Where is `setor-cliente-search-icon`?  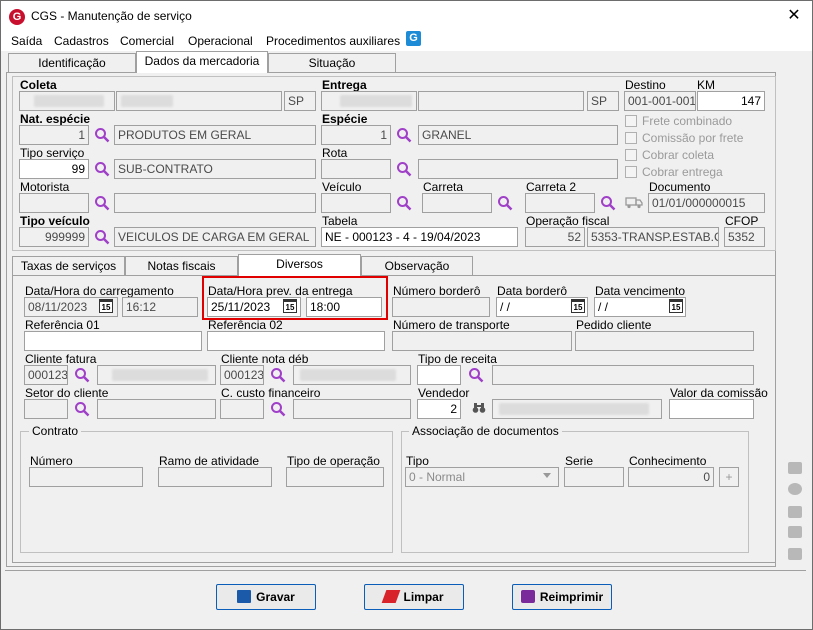 setor-cliente-search-icon is located at coordinates (82, 409).